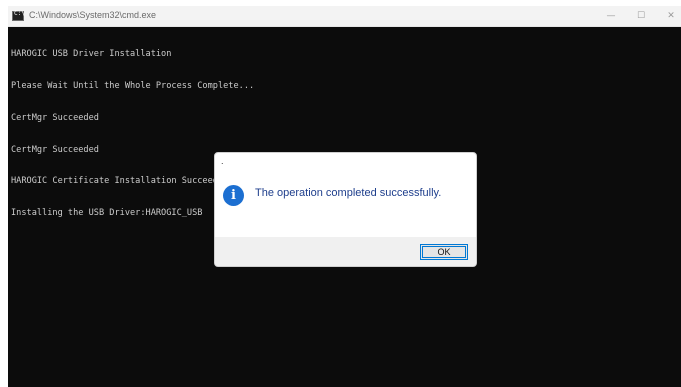 The width and height of the screenshot is (681, 387). Describe the element at coordinates (444, 252) in the screenshot. I see `ok-button: OK` at that location.